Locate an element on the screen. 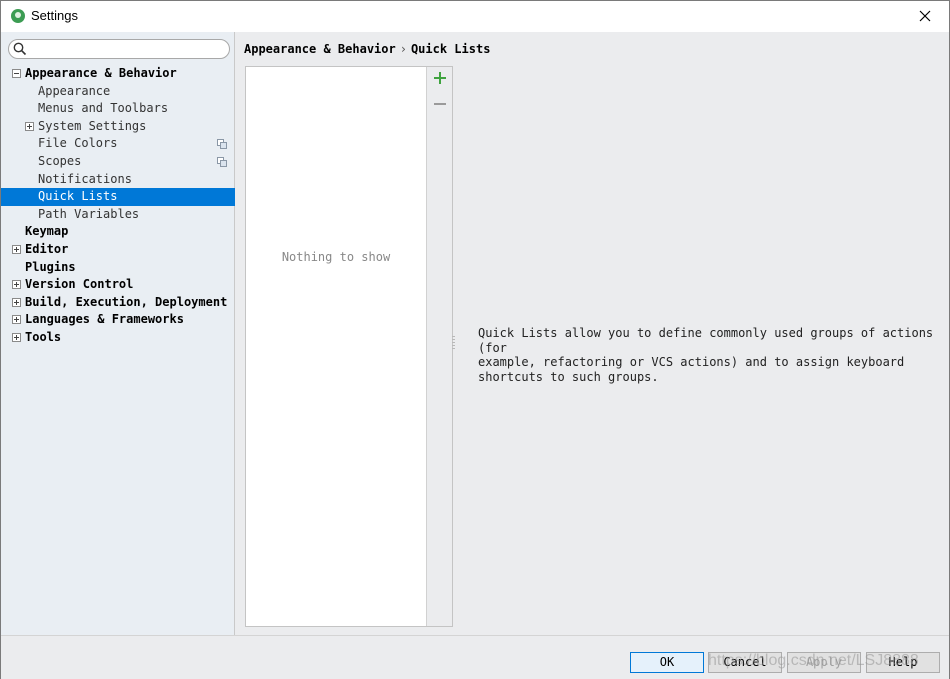 The image size is (950, 679). tree-item-label: Editor is located at coordinates (47, 248).